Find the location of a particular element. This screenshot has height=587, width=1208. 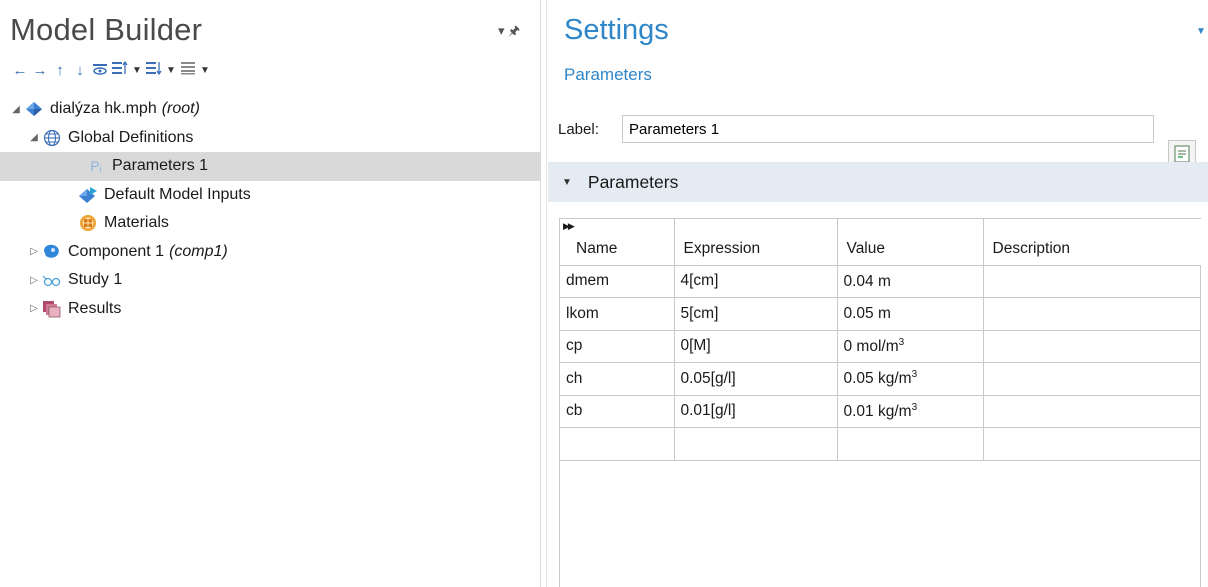

cell-expression: 0.01[g/l] is located at coordinates (756, 411).